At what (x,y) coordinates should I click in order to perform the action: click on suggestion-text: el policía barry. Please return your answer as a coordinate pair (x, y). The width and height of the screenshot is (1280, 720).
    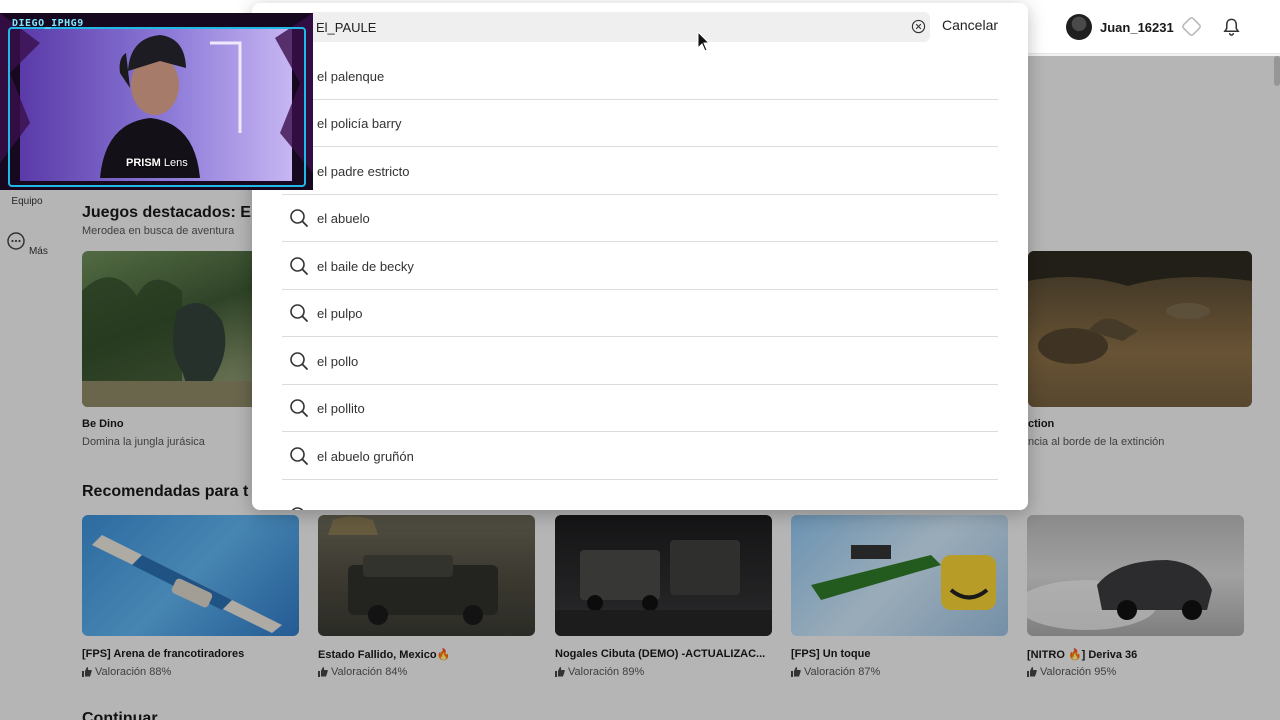
    Looking at the image, I should click on (359, 123).